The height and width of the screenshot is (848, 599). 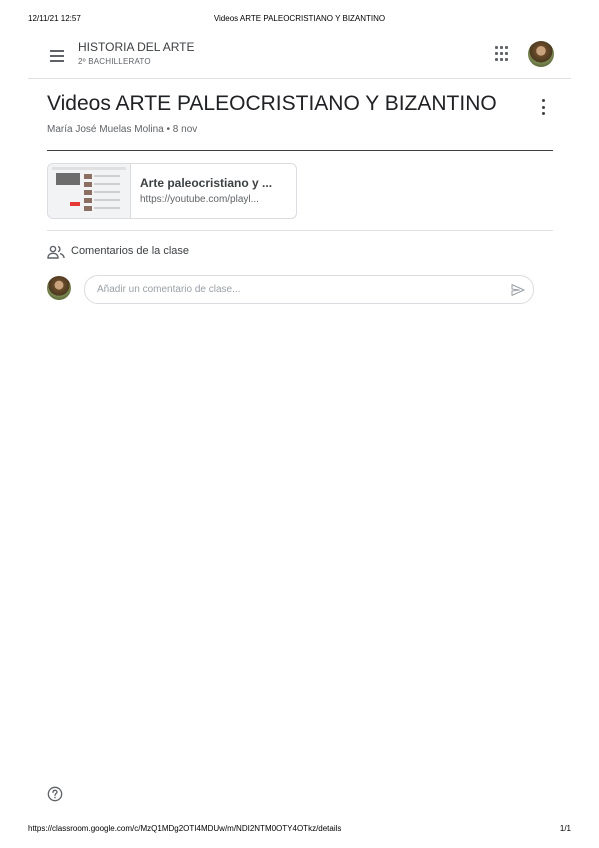 I want to click on account-avatar, so click(x=541, y=54).